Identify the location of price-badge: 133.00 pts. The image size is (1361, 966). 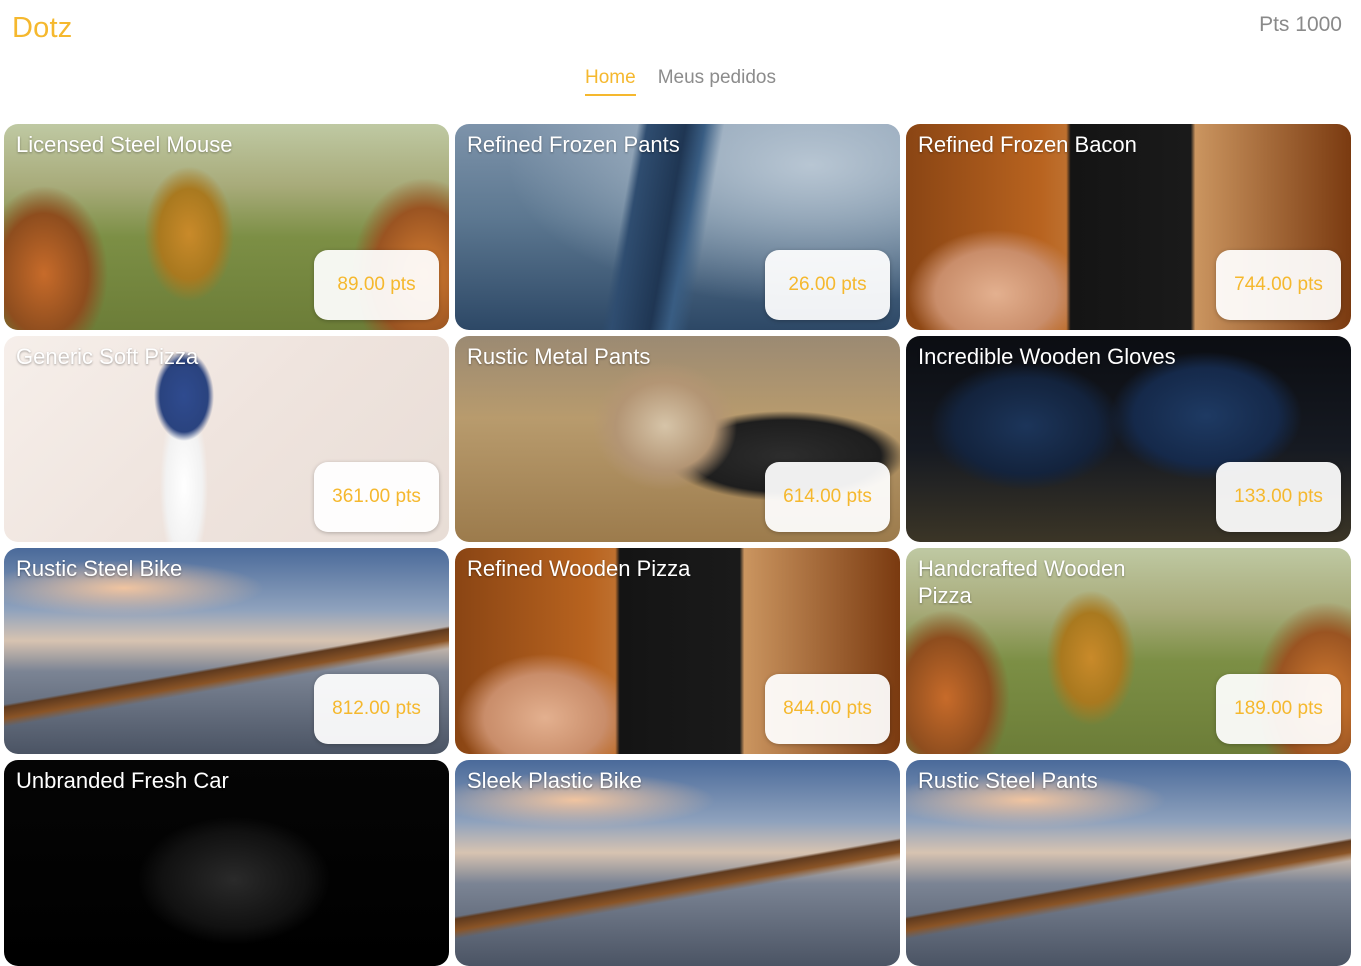
(1278, 497).